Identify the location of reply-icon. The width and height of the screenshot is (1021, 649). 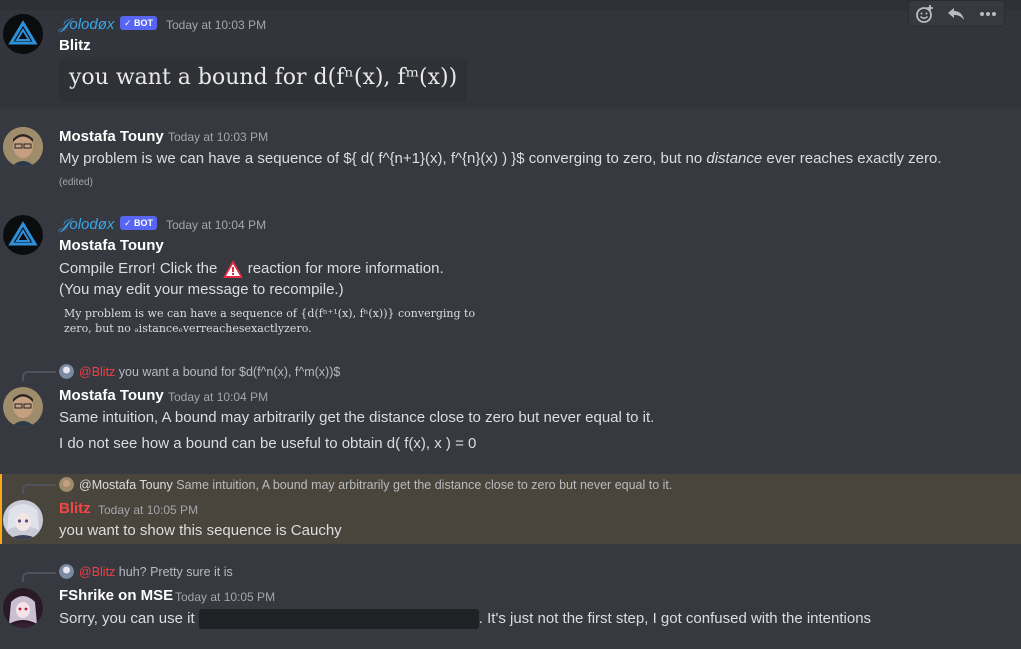
(956, 14).